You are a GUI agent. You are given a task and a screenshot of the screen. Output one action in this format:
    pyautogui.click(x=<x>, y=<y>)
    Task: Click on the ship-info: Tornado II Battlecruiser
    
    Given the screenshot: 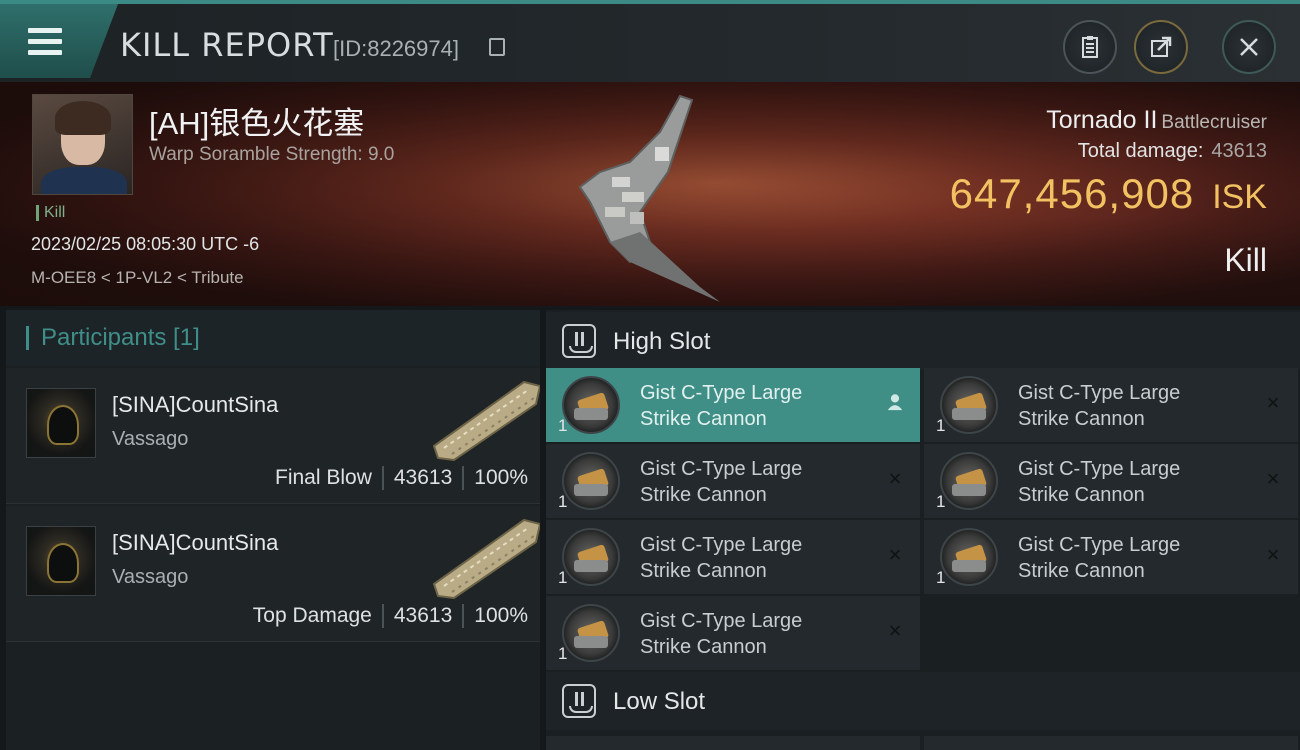 What is the action you would take?
    pyautogui.click(x=1156, y=120)
    